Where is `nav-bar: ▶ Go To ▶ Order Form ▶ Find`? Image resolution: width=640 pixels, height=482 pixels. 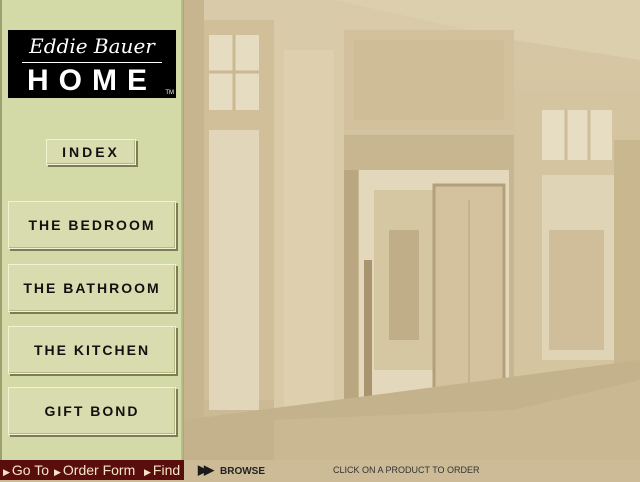 nav-bar: ▶ Go To ▶ Order Form ▶ Find is located at coordinates (92, 470).